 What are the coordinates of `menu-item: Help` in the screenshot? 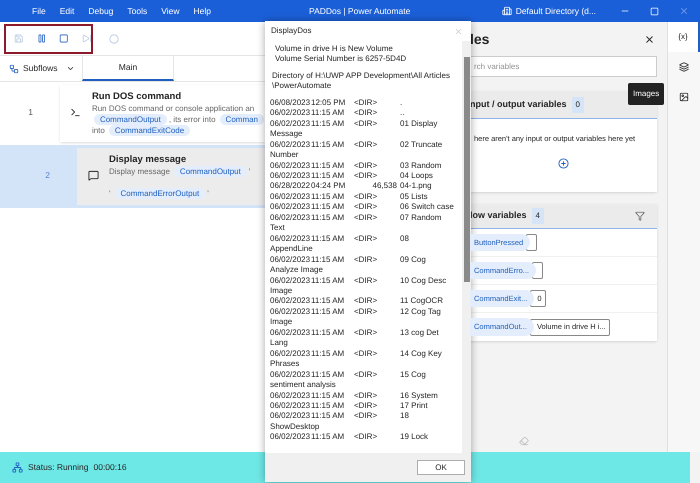 It's located at (203, 11).